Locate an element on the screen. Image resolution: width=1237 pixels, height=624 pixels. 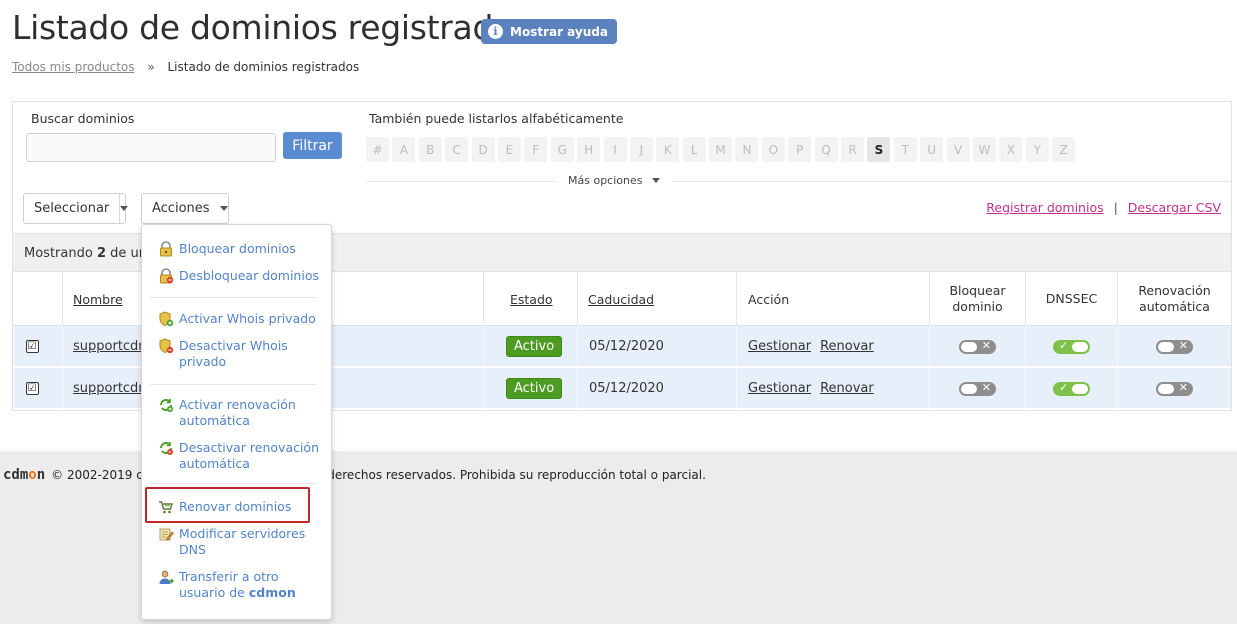
download-csv-link: Descargar CSV is located at coordinates (1174, 207).